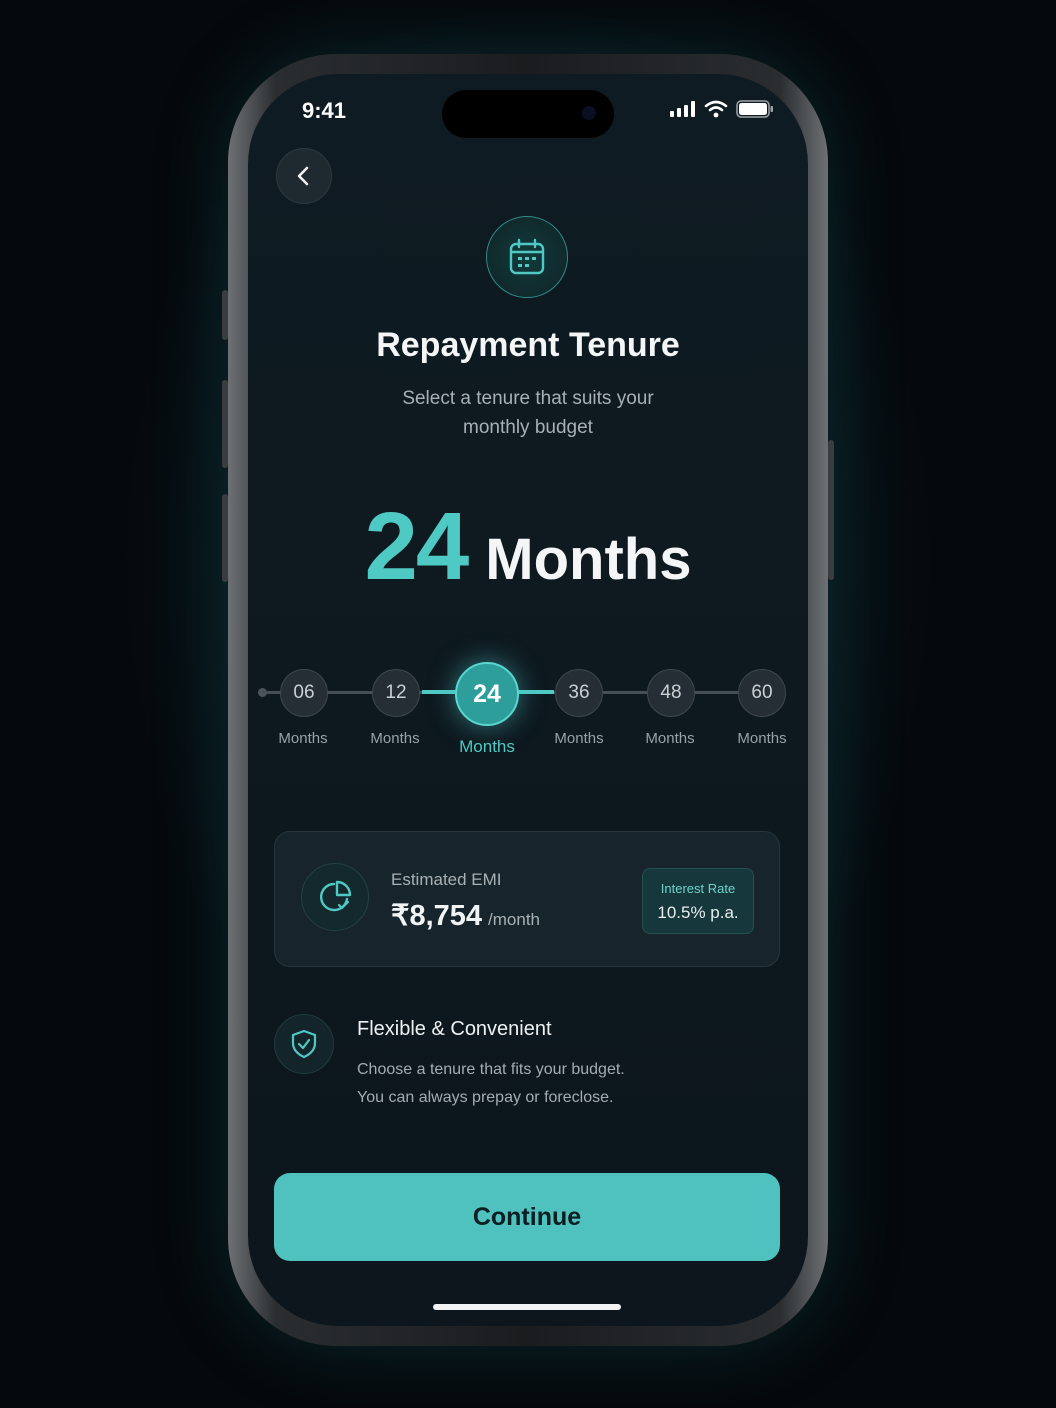  I want to click on tenure-option-24-label: Months, so click(487, 746).